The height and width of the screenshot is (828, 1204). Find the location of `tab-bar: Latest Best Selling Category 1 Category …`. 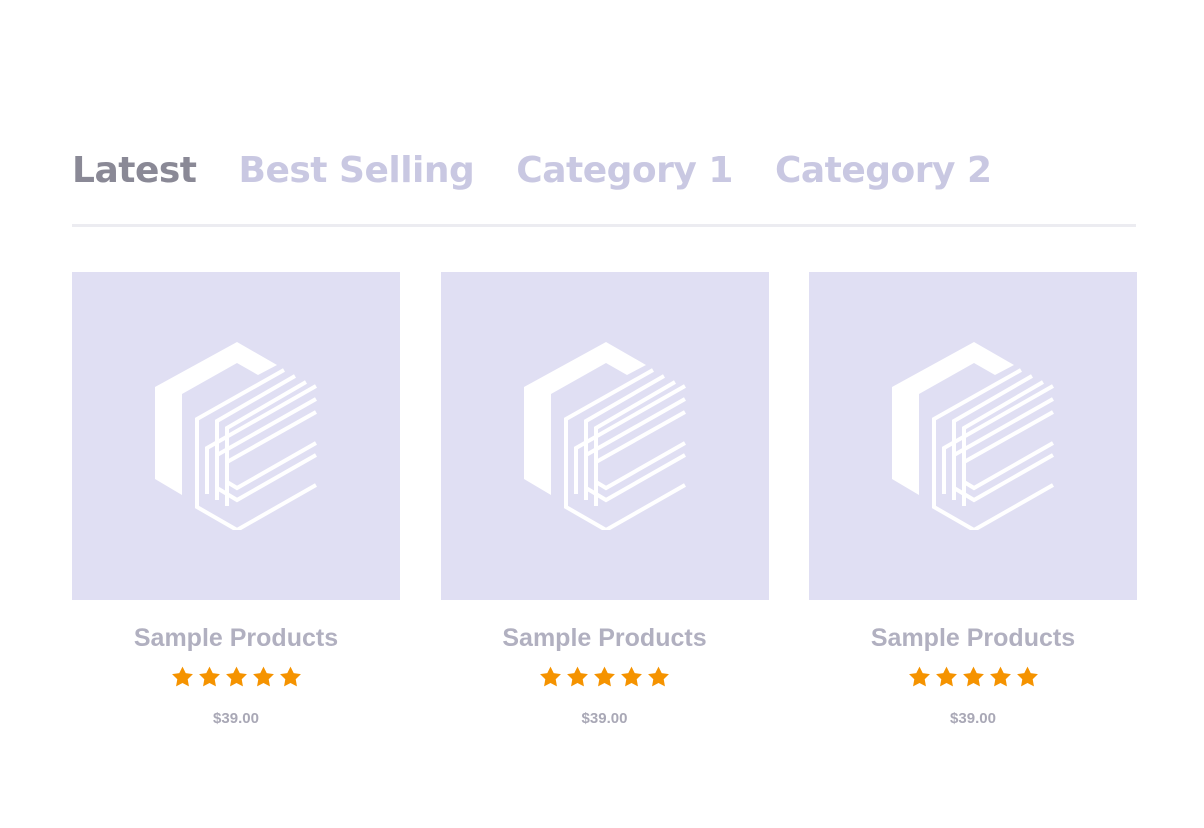

tab-bar: Latest Best Selling Category 1 Category … is located at coordinates (532, 170).